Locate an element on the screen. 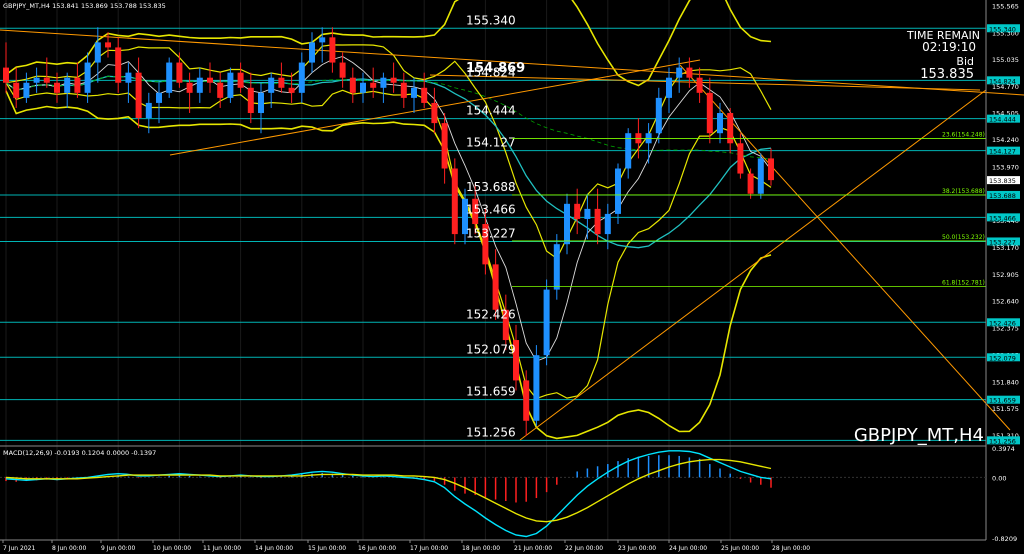  time-tick-label: 28 Jun 00:00 is located at coordinates (791, 548).